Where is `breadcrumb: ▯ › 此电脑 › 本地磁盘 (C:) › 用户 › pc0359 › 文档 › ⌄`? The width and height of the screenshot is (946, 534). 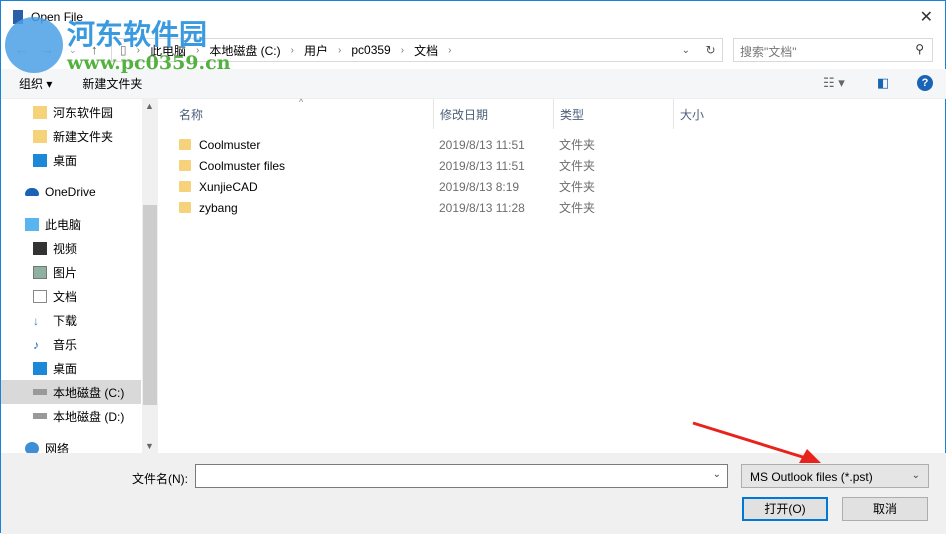 breadcrumb: ▯ › 此电脑 › 本地磁盘 (C:) › 用户 › pc0359 › 文档 › ⌄ is located at coordinates (417, 50).